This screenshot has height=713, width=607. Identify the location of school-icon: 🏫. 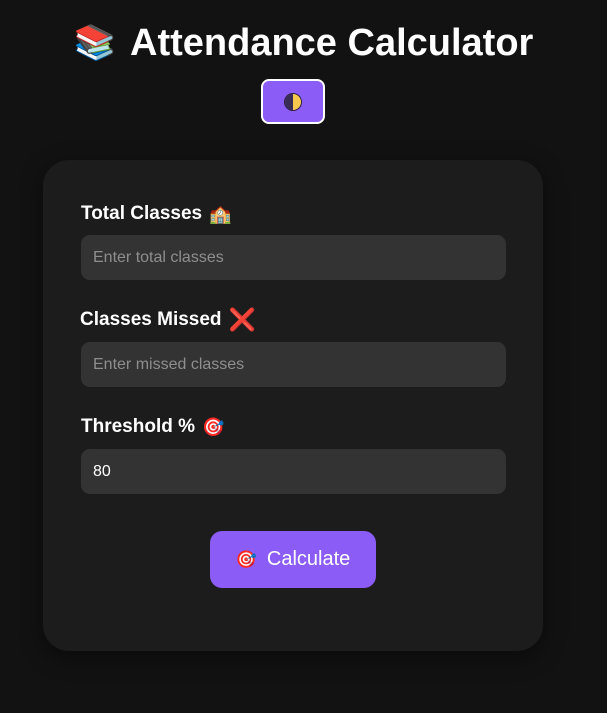
(220, 214).